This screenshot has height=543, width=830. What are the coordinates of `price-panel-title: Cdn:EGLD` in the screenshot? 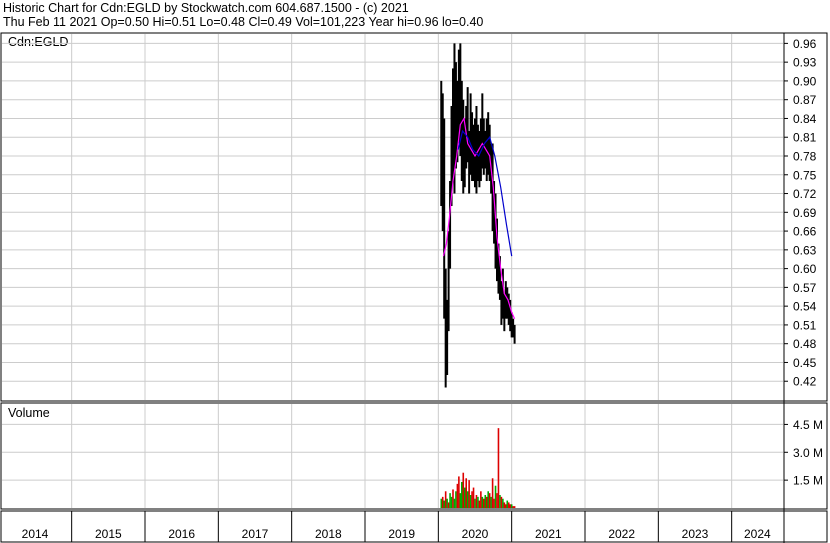 It's located at (38, 42).